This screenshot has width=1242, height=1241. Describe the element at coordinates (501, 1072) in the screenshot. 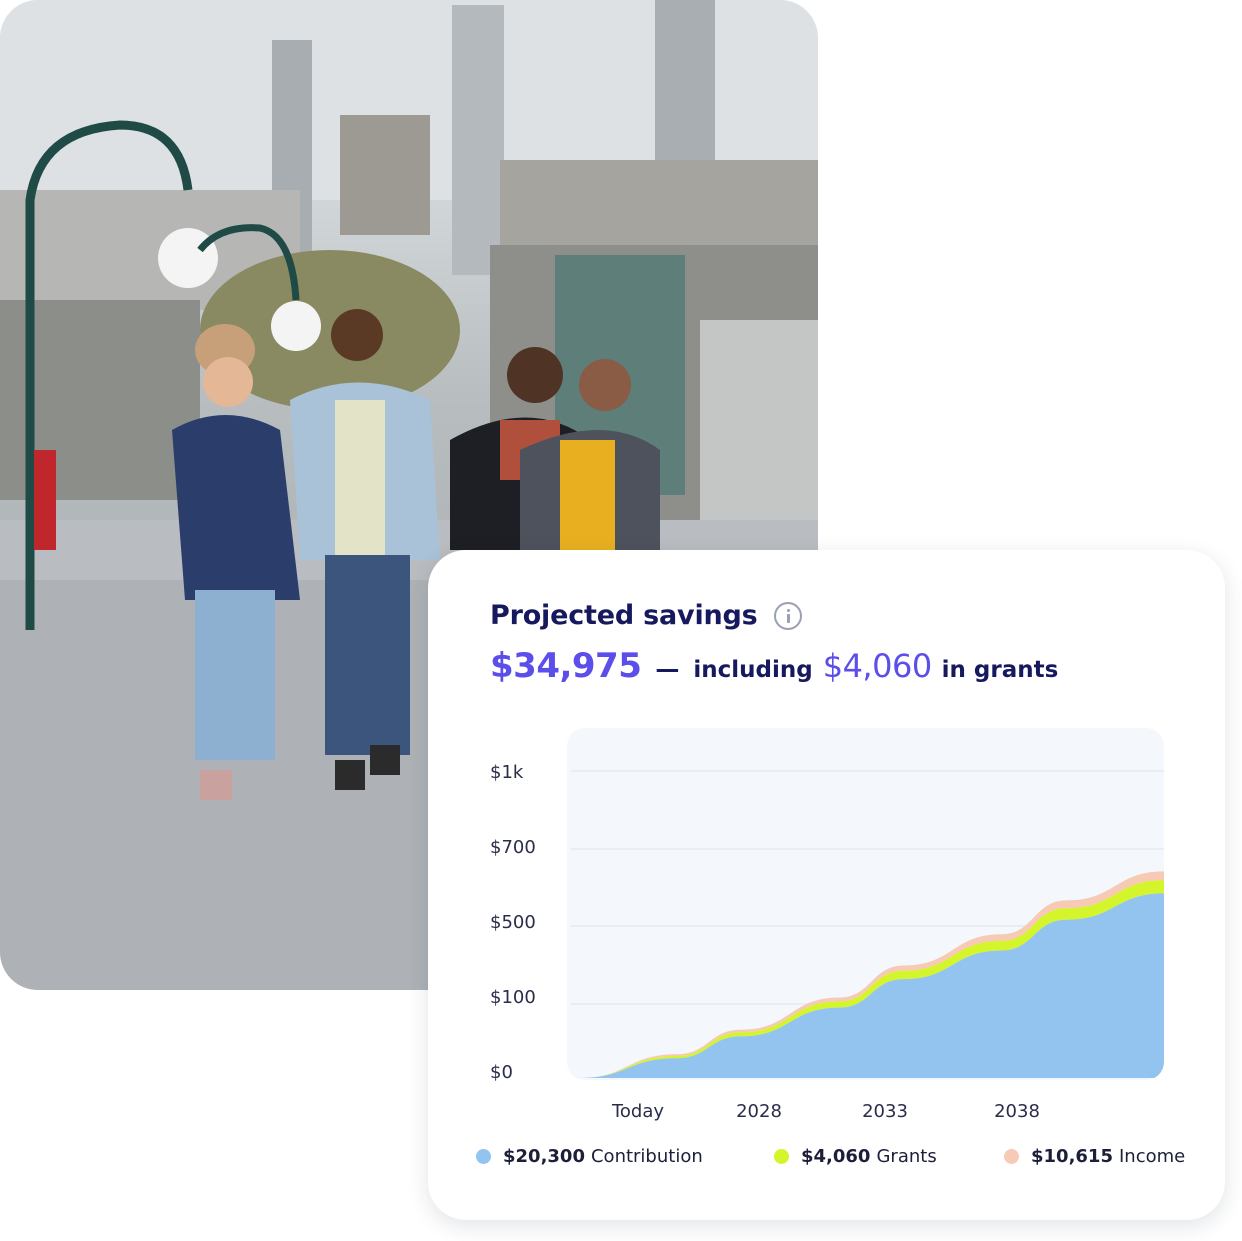

I see `y-tick-label: $0` at that location.